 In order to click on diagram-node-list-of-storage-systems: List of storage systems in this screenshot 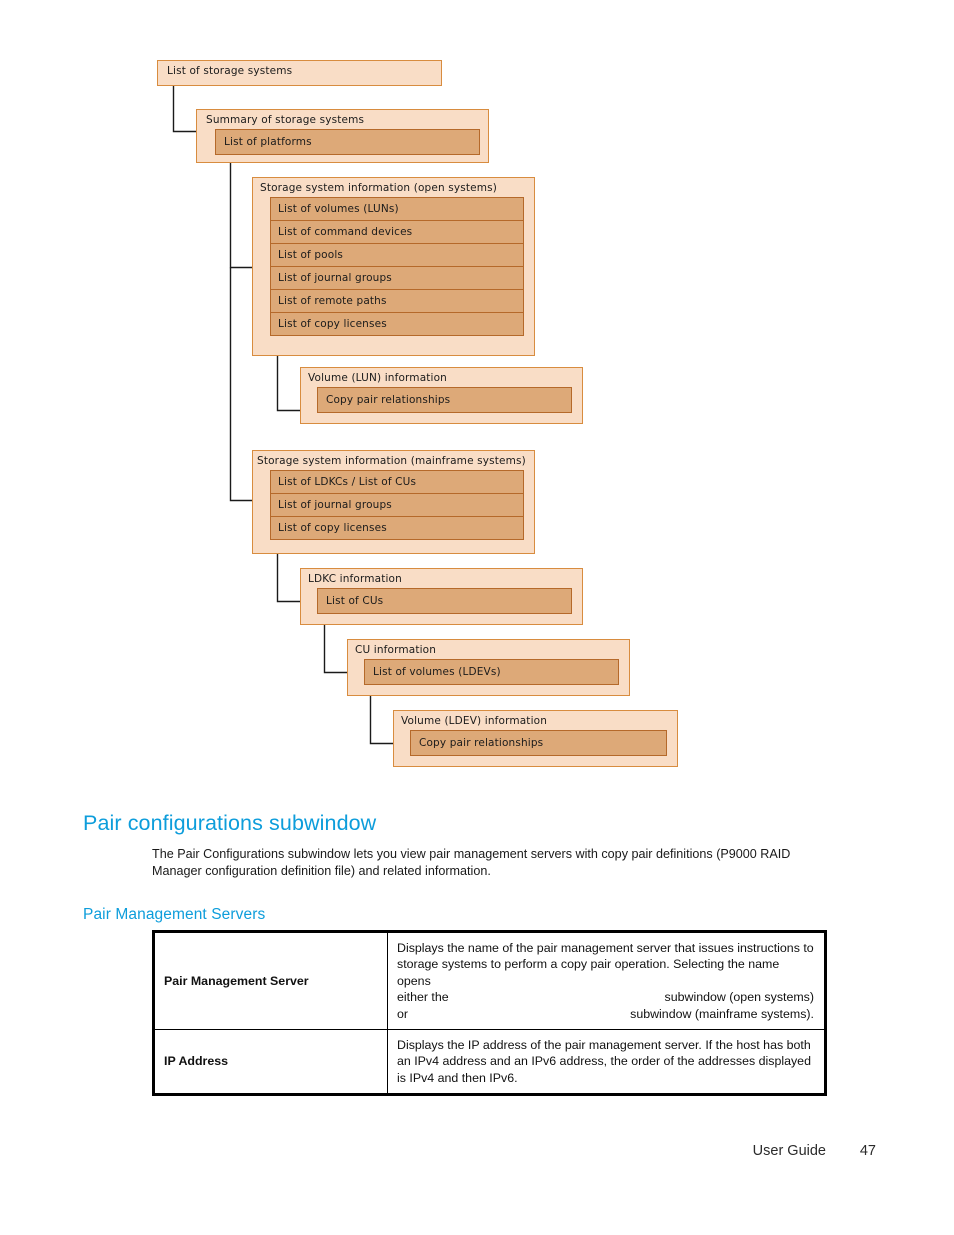, I will do `click(299, 73)`.